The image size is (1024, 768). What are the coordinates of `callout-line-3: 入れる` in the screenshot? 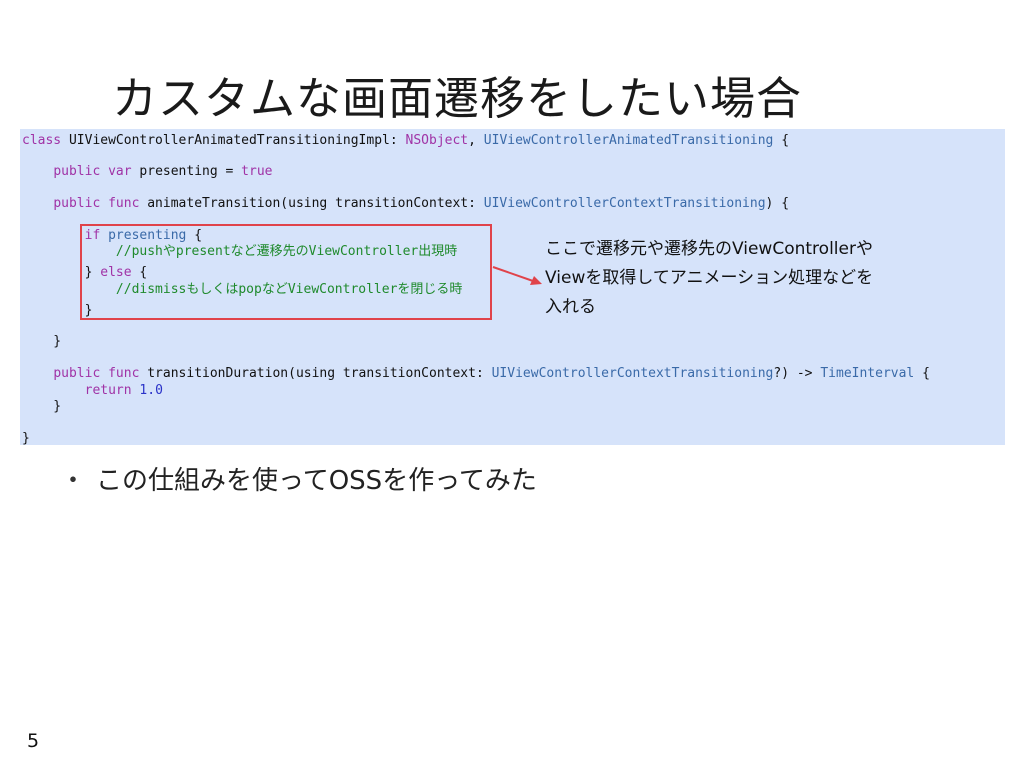 It's located at (570, 307).